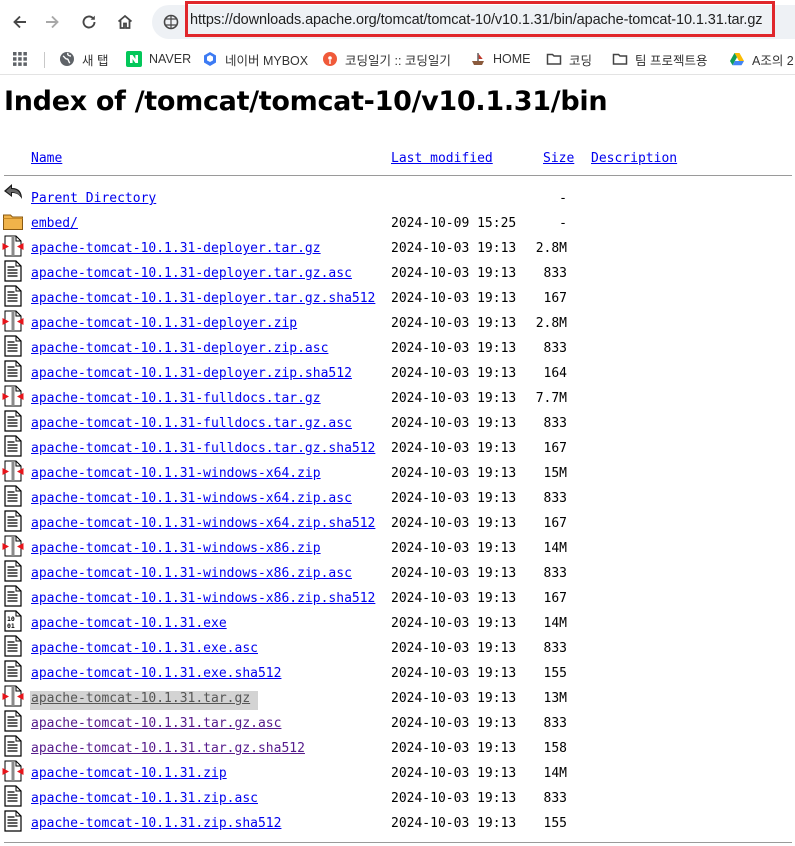 Image resolution: width=795 pixels, height=846 pixels. Describe the element at coordinates (179, 348) in the screenshot. I see `file-link: apache-tomcat-10.1.31-deployer.zip.asc` at that location.